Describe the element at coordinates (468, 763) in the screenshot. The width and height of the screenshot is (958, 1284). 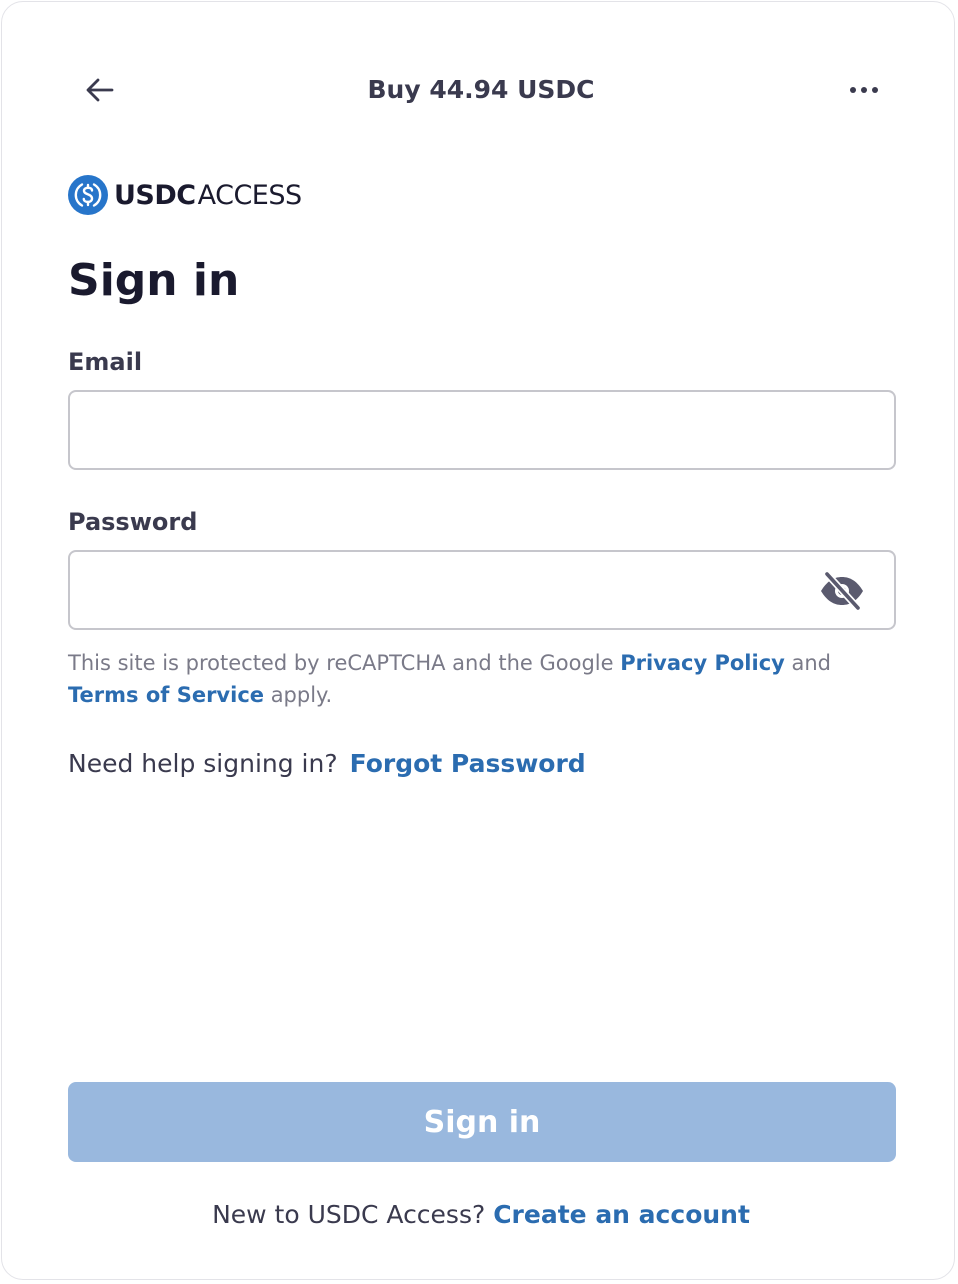
I see `forgot-password-link: Forgot Password` at that location.